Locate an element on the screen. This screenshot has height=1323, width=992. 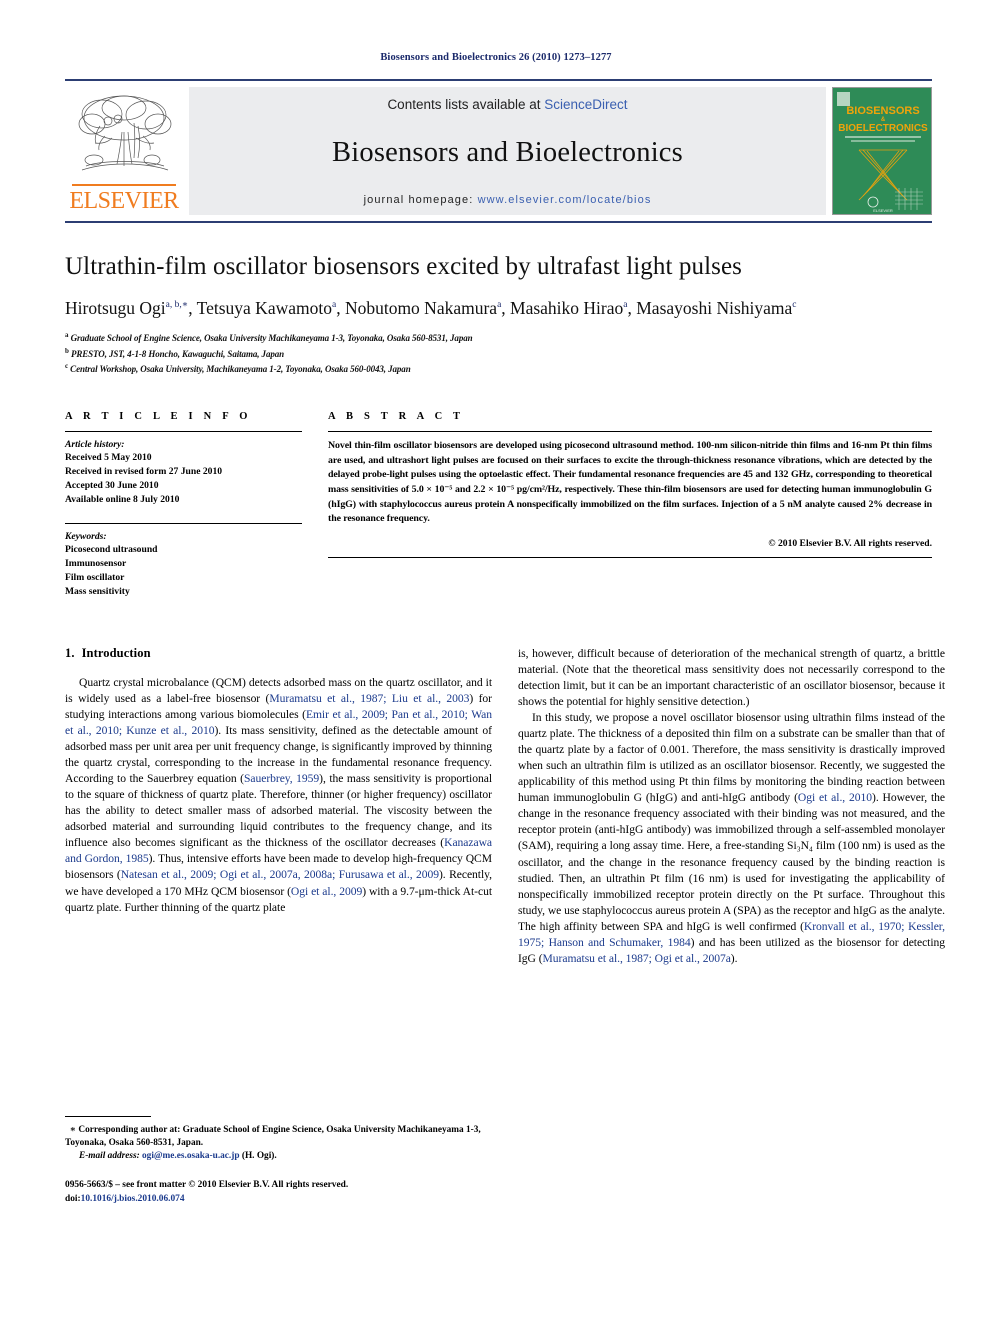
history-item: Received in revised form 27 June 2010 is located at coordinates (144, 471).